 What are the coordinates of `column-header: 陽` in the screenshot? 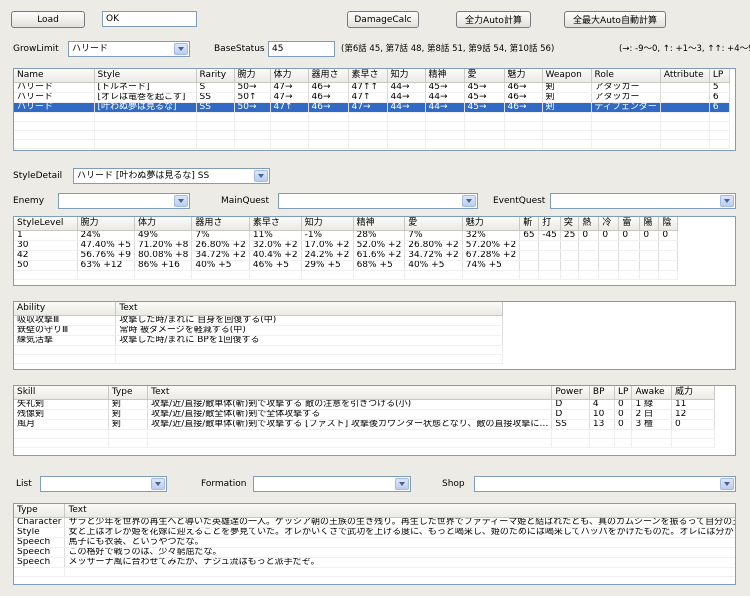 It's located at (649, 224).